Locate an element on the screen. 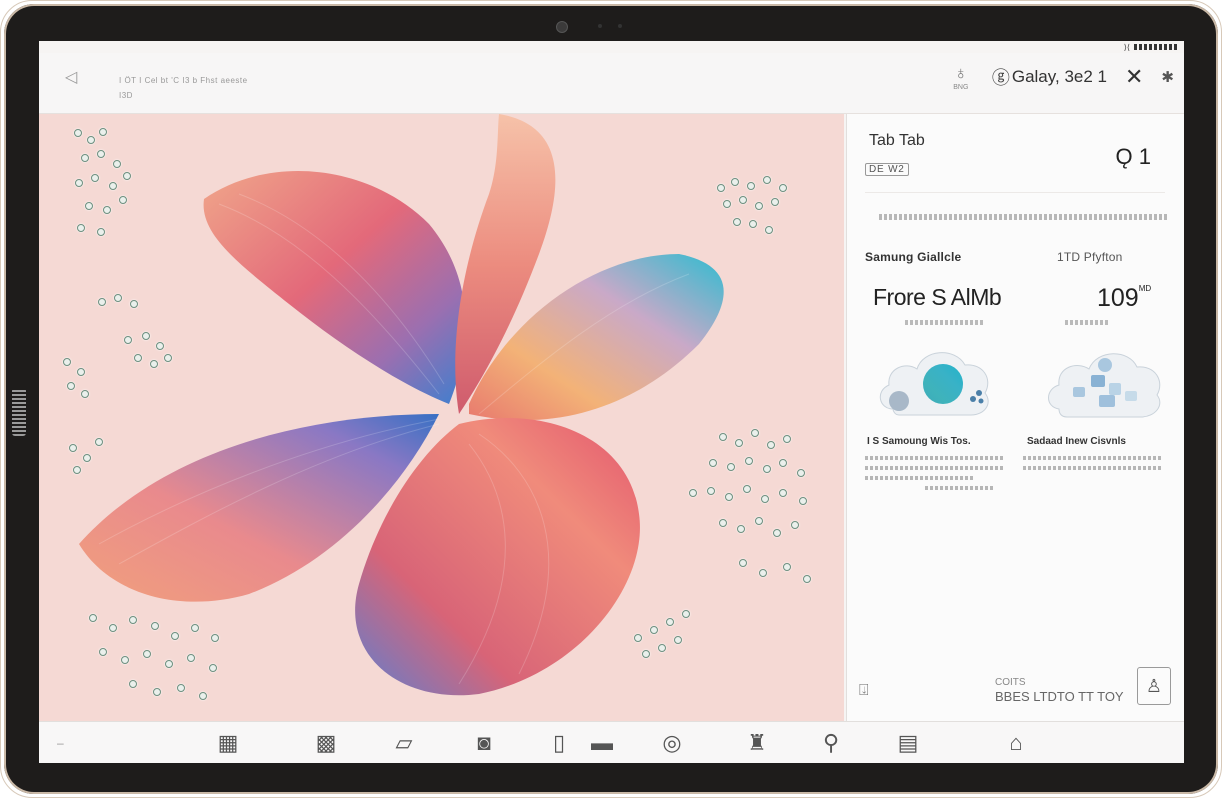 Image resolution: width=1224 pixels, height=800 pixels. breadcrumb: I ÖT I Cel bt 'C I3 b Fhst aeeste I3D is located at coordinates (183, 88).